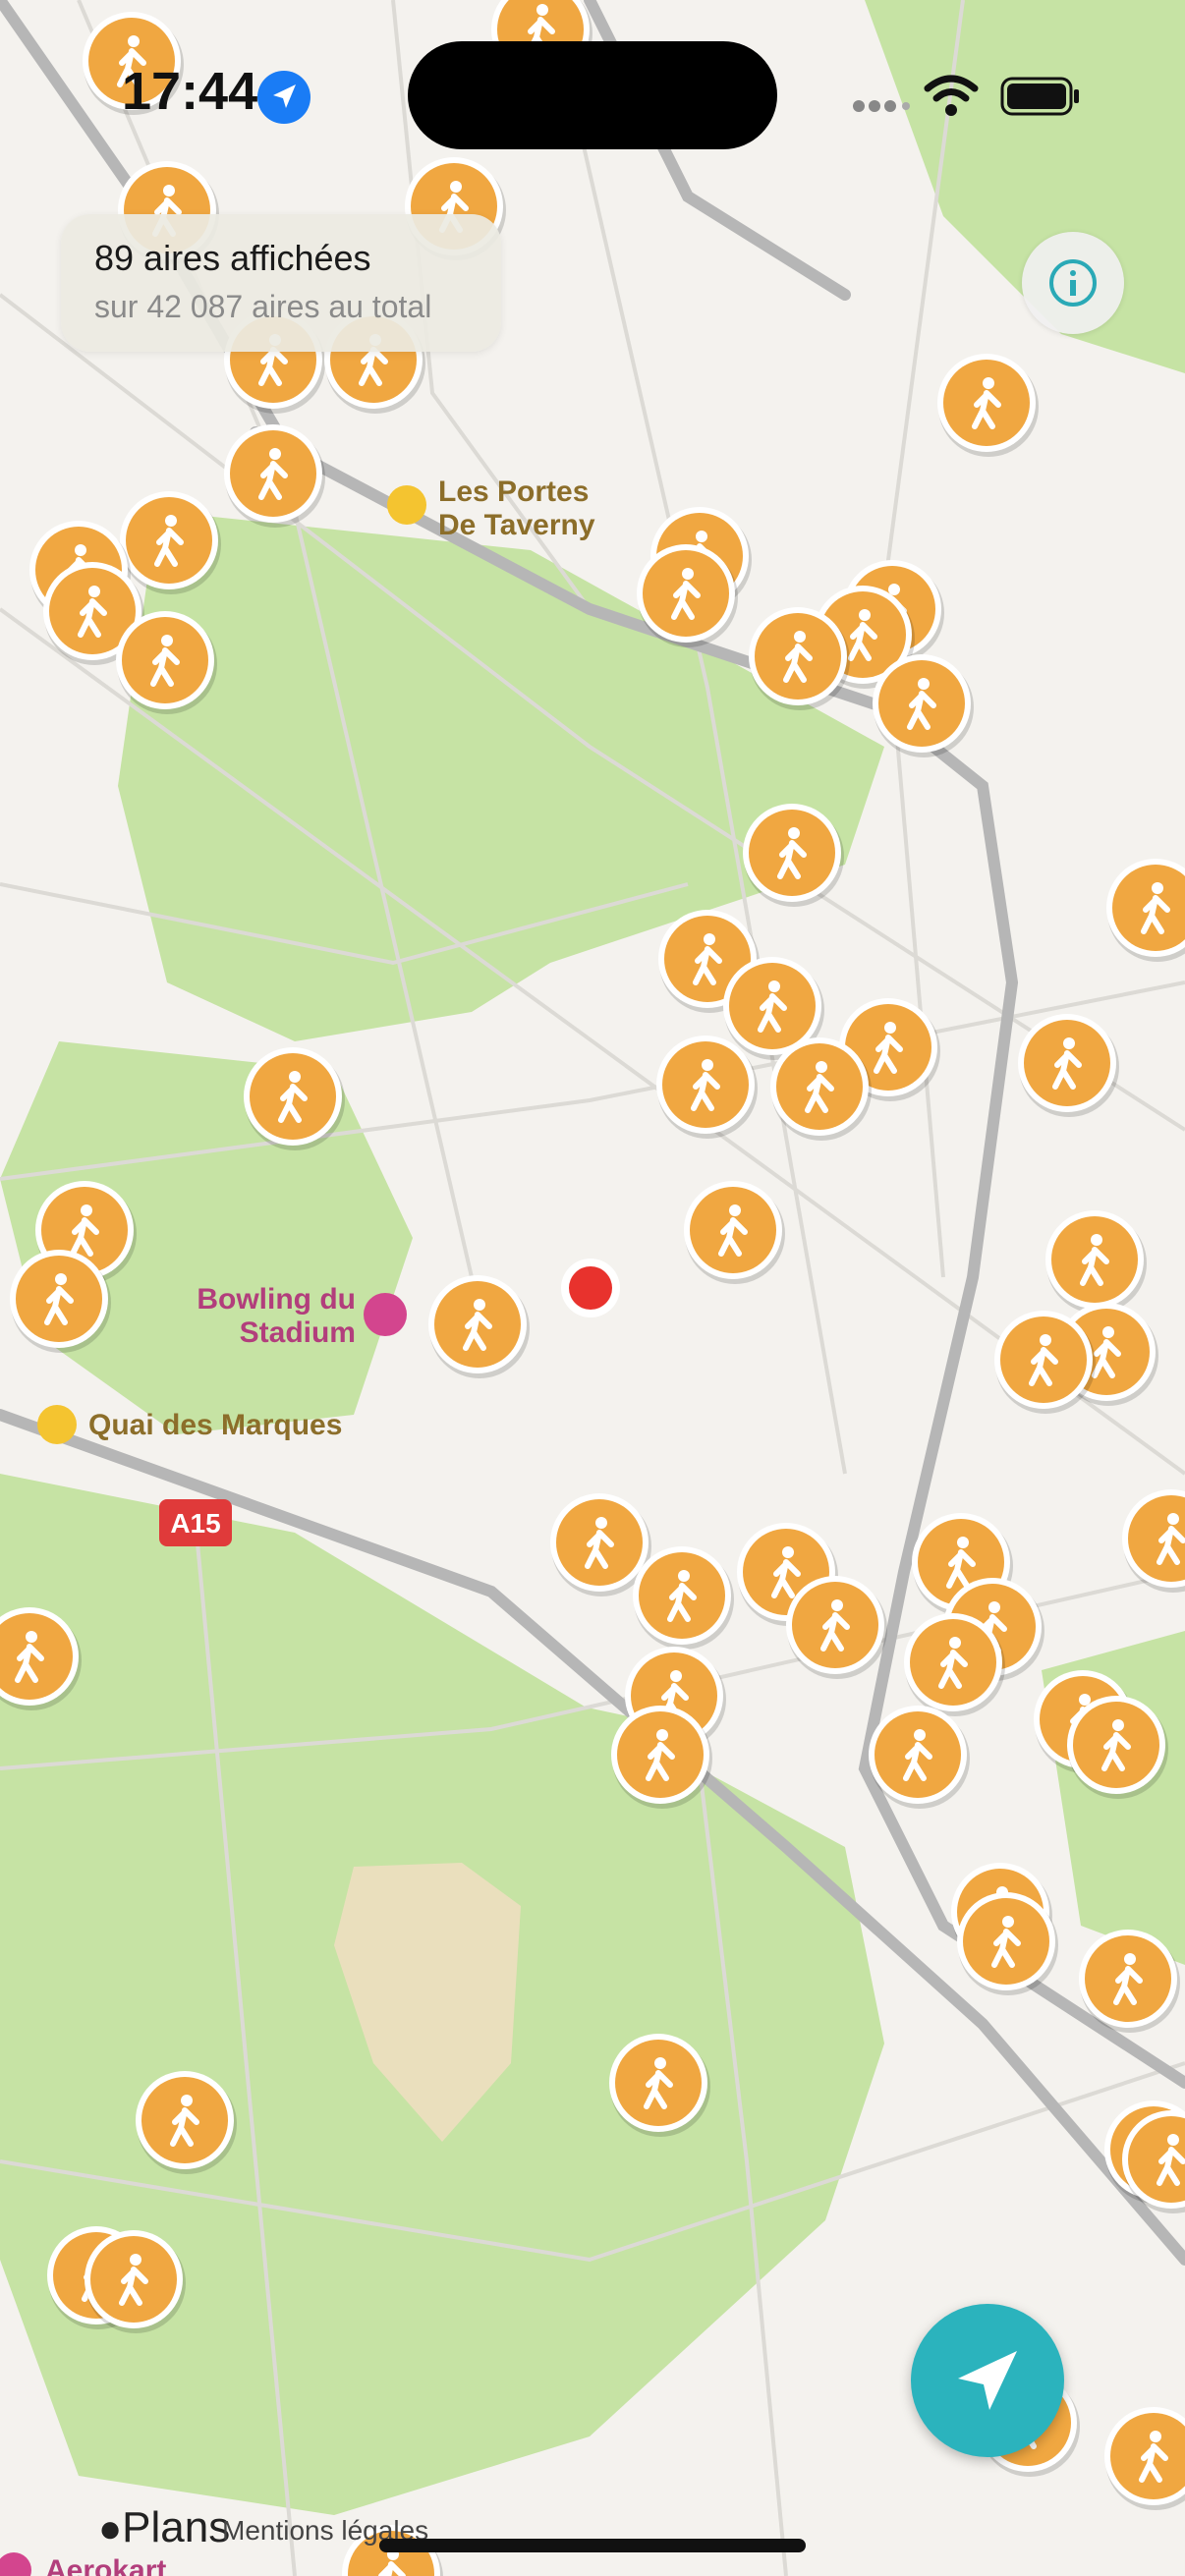  Describe the element at coordinates (513, 492) in the screenshot. I see `poi-label-portes-1: Les Portes` at that location.